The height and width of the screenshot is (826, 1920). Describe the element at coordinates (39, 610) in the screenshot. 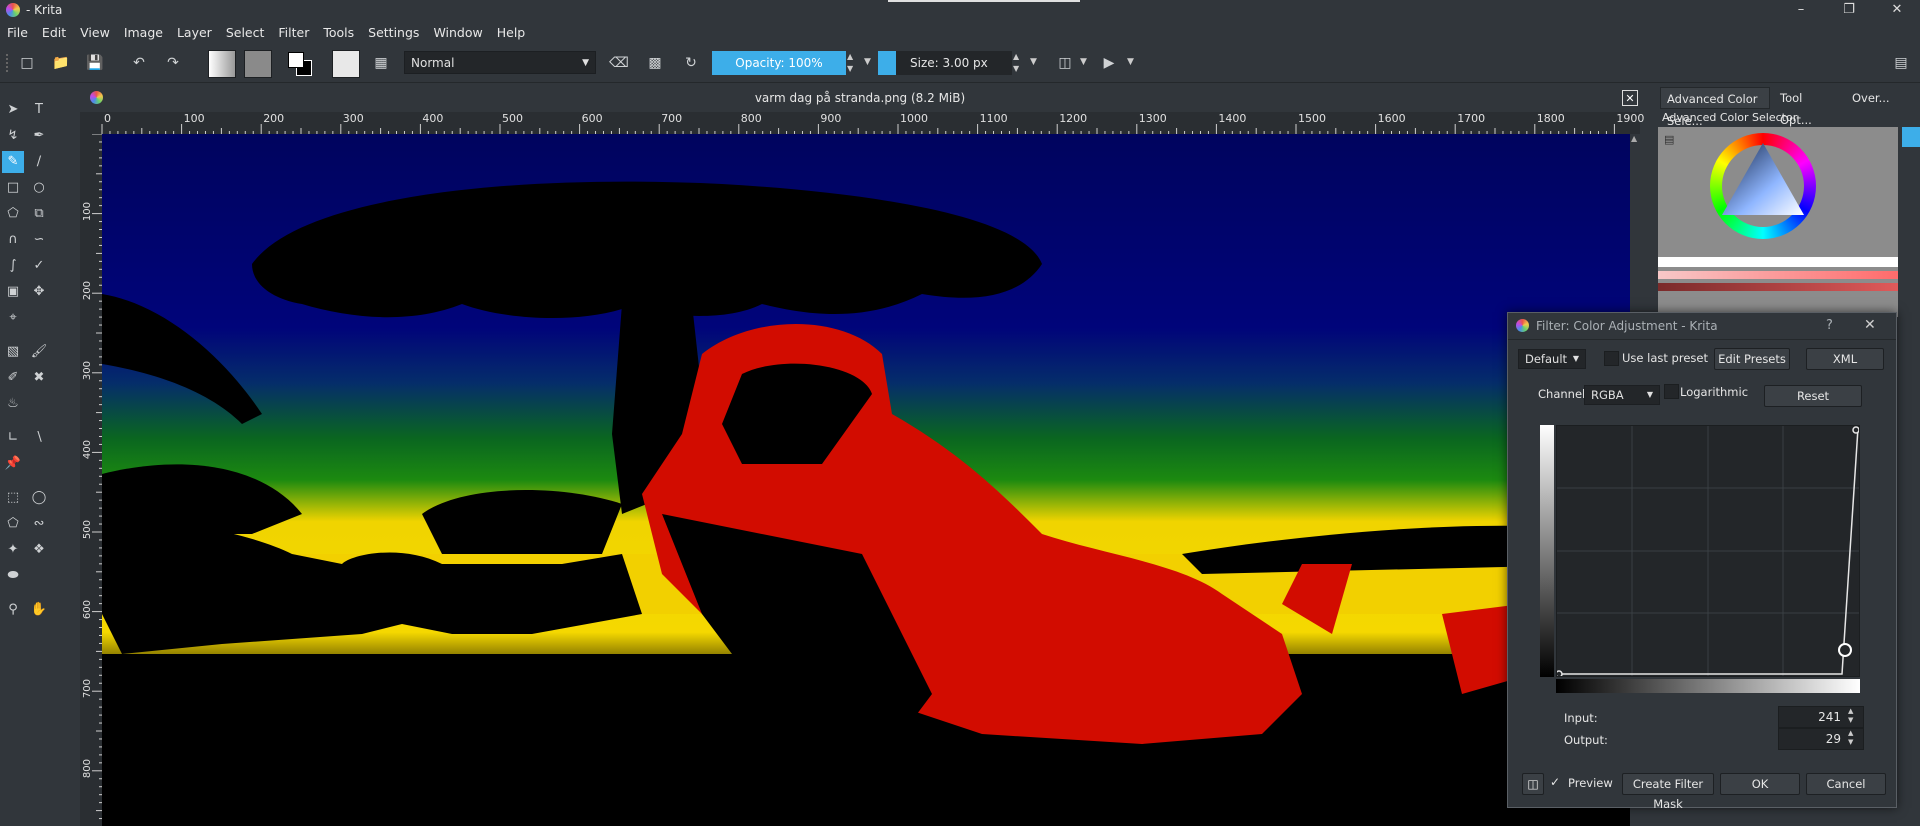

I see `pan-tool-icon: ✋` at that location.